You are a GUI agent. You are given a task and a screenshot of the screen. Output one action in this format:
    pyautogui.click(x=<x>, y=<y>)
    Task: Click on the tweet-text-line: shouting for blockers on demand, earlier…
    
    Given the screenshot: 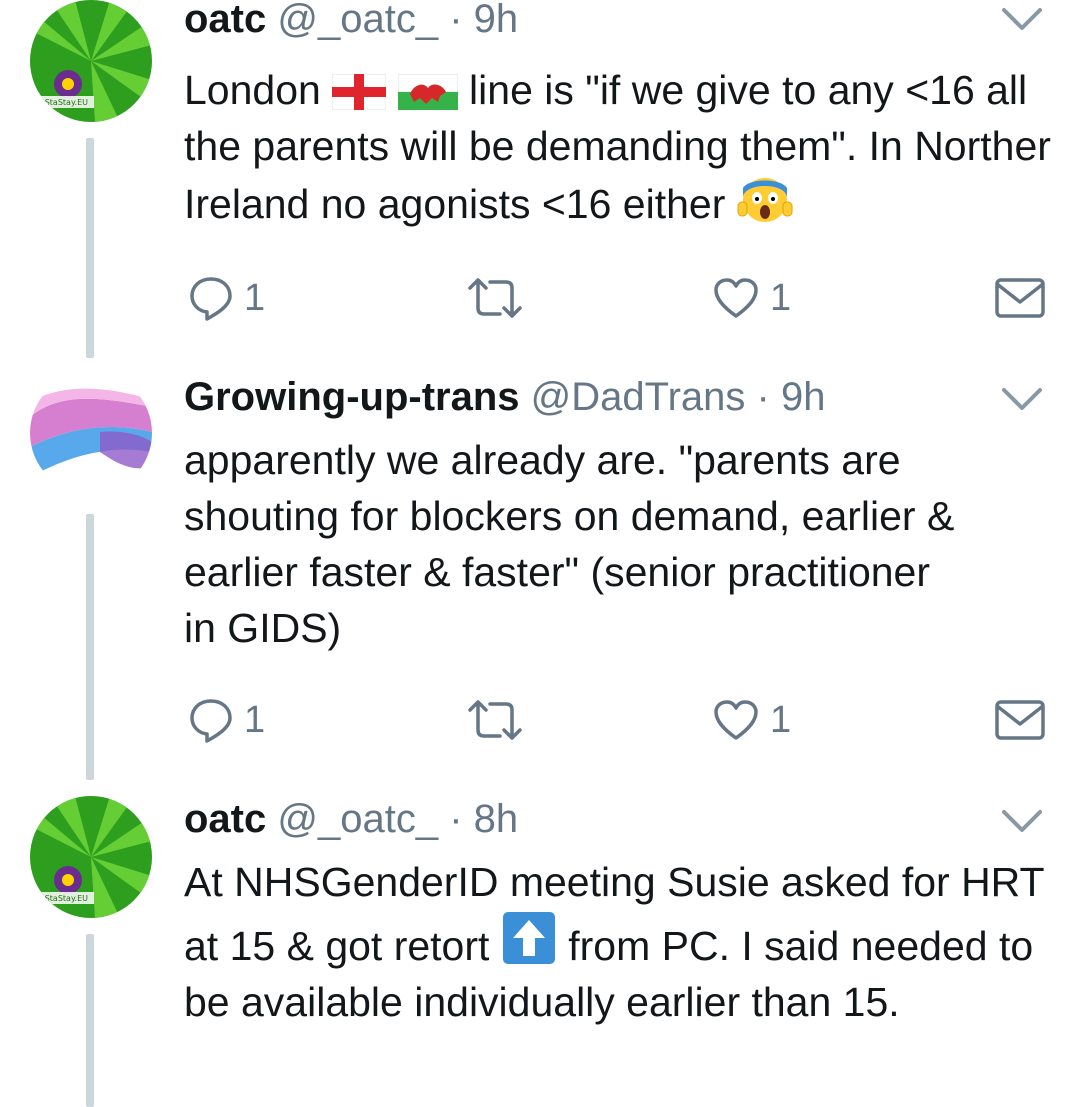 What is the action you would take?
    pyautogui.click(x=569, y=516)
    